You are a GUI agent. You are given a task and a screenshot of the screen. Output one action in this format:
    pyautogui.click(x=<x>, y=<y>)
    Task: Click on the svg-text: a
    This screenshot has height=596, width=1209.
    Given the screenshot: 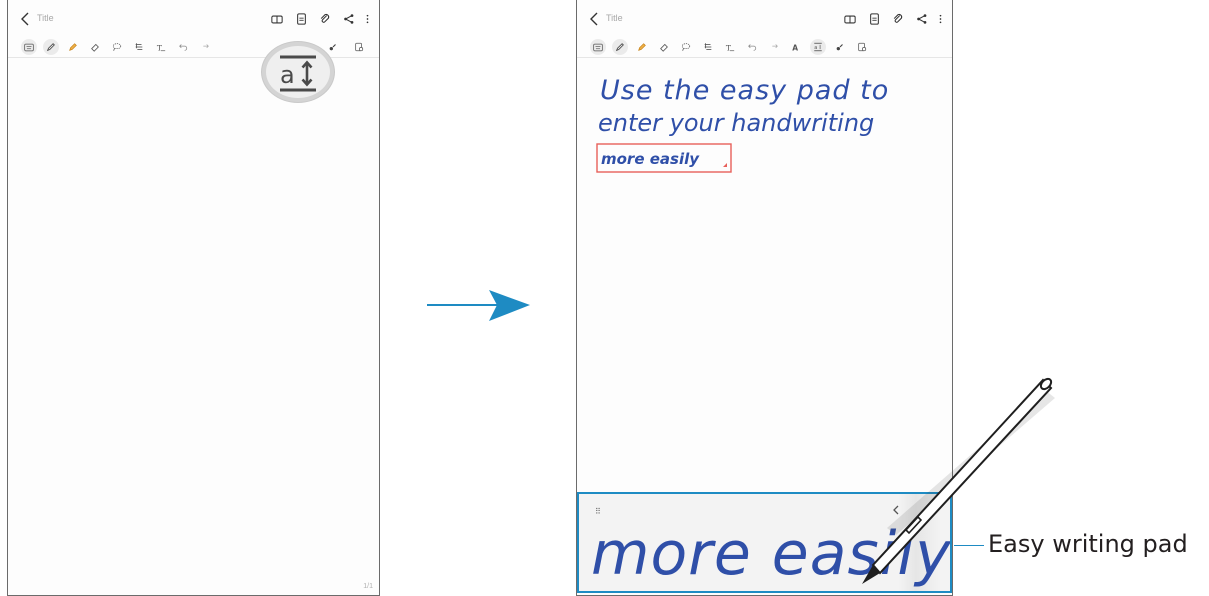 What is the action you would take?
    pyautogui.click(x=287, y=75)
    